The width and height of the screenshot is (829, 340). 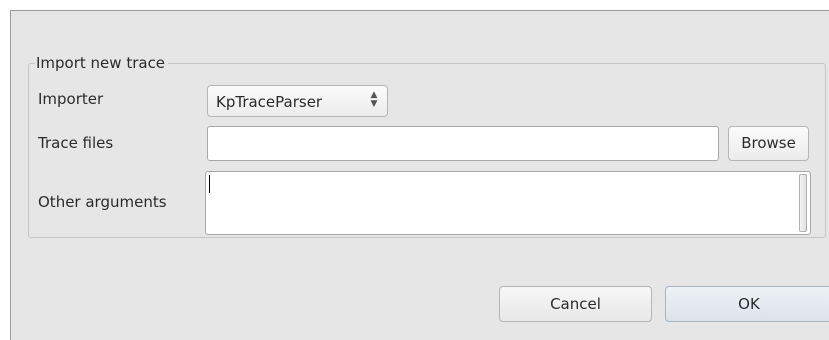 I want to click on importer-select: KpTraceParser ▲ ▼, so click(x=297, y=101).